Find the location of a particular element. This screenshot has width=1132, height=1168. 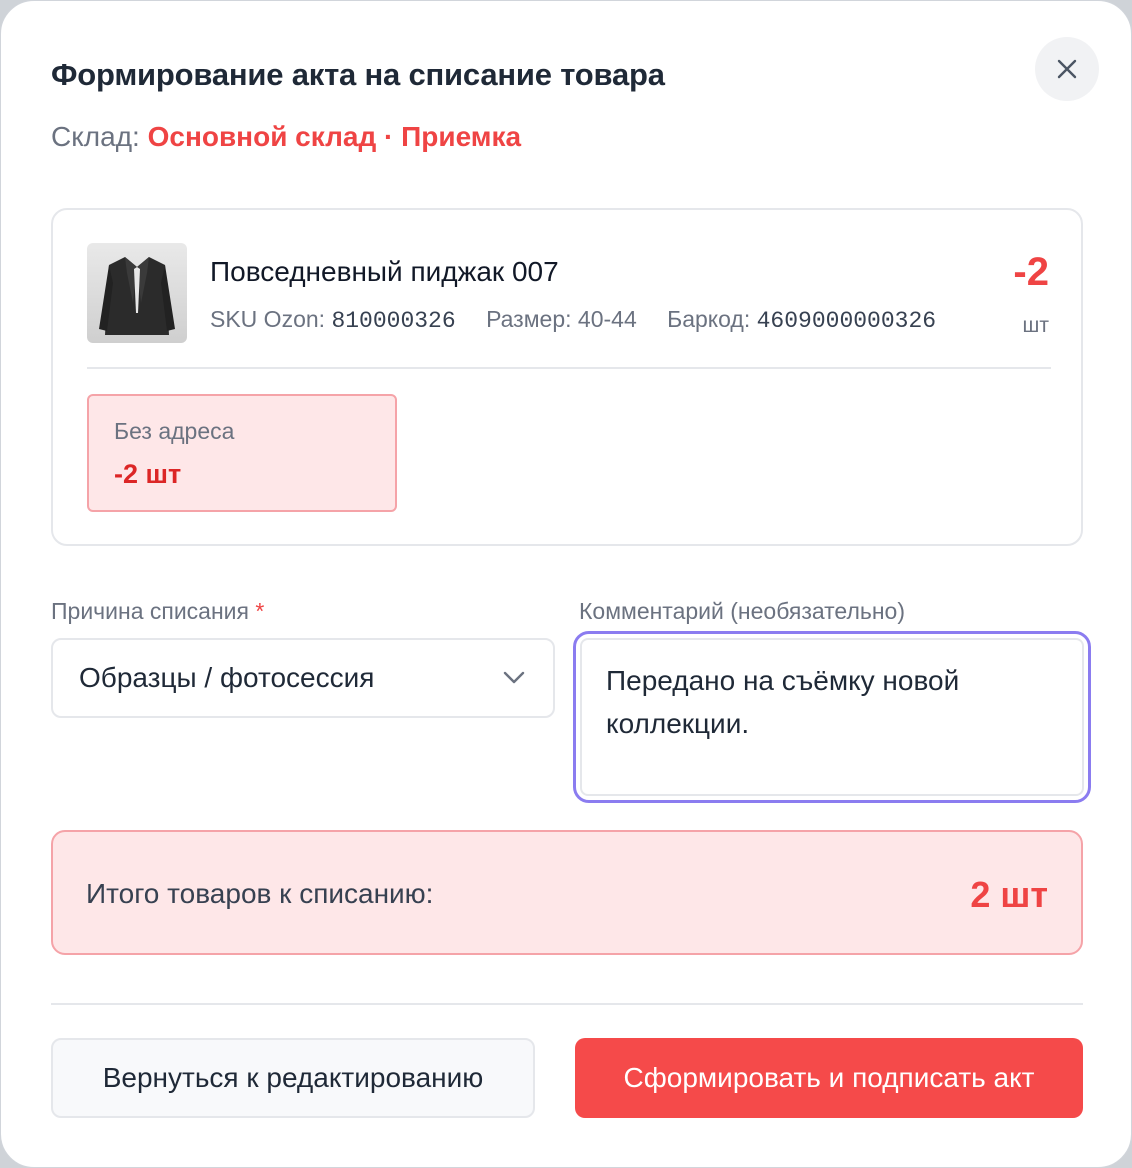

reason-select-value: Образцы / фотосессия is located at coordinates (227, 677).